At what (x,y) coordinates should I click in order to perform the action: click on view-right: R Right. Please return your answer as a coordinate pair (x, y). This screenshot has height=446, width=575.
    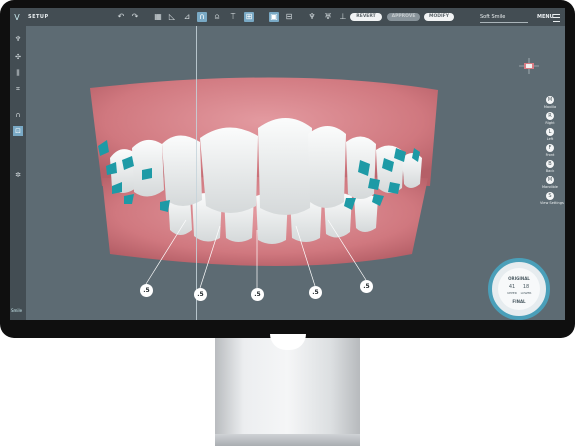
    Looking at the image, I should click on (550, 118).